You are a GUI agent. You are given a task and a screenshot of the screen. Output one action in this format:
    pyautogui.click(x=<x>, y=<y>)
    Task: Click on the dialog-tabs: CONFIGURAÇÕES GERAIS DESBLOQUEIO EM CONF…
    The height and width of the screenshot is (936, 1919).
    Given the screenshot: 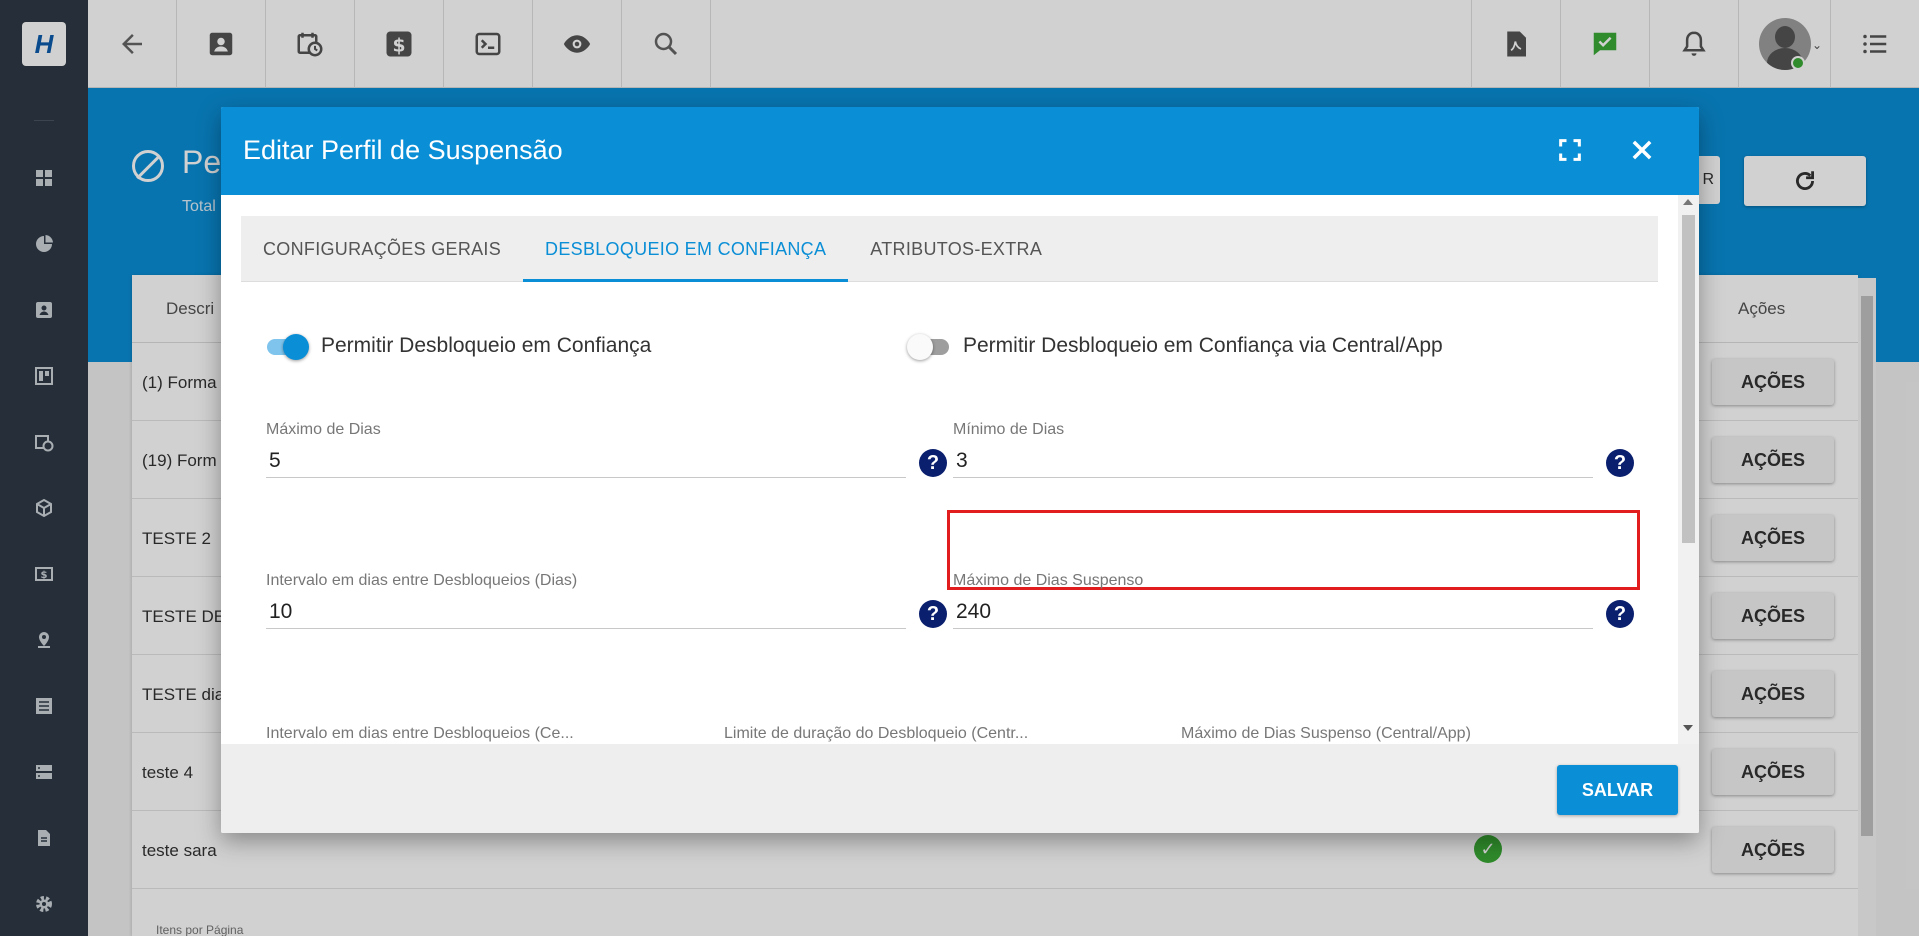 What is the action you would take?
    pyautogui.click(x=949, y=249)
    